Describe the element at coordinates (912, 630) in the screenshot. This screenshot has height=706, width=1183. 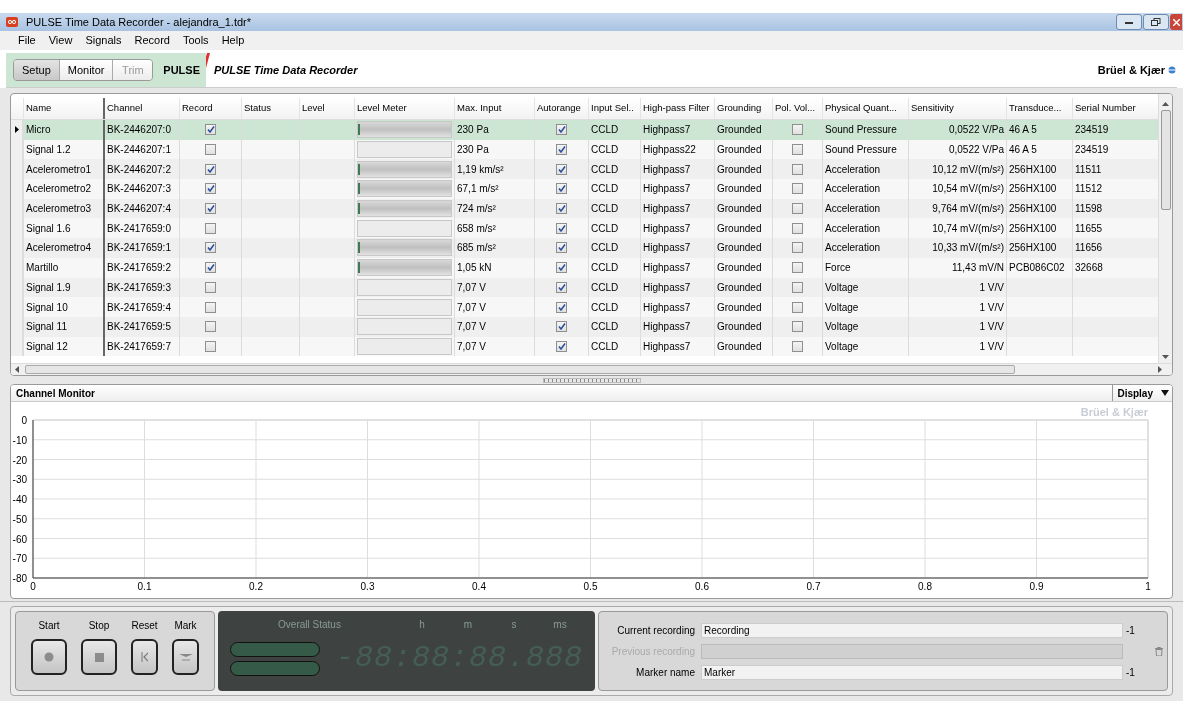
I see `text-field: Recording` at that location.